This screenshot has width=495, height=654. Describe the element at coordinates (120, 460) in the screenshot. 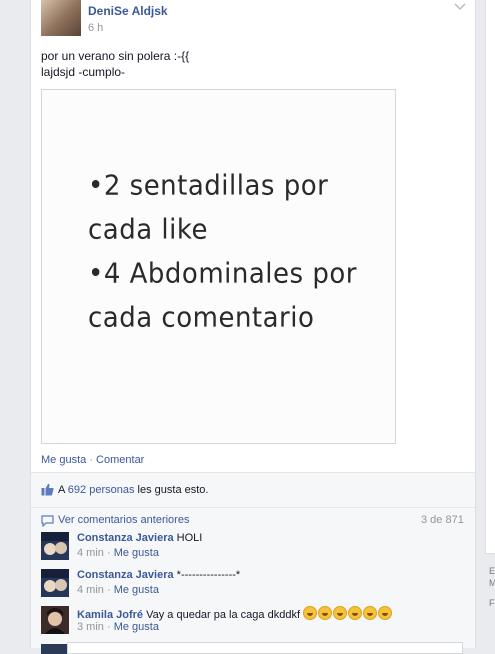

I see `comment-link: Comentar` at that location.